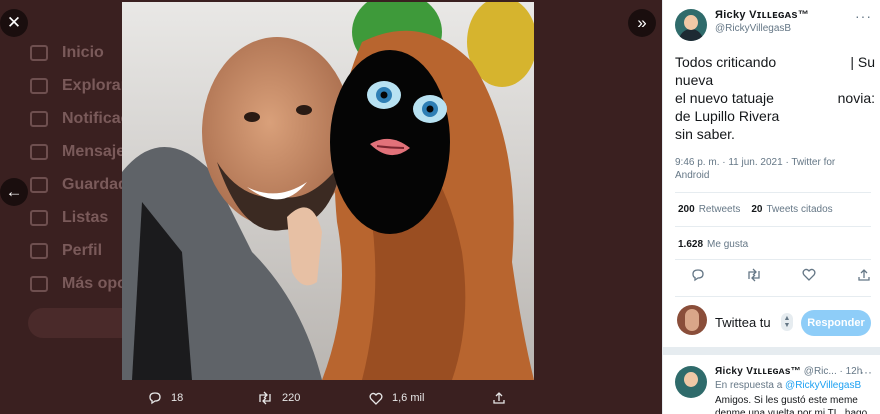 The image size is (880, 414). I want to click on current-user-avatar, so click(692, 320).